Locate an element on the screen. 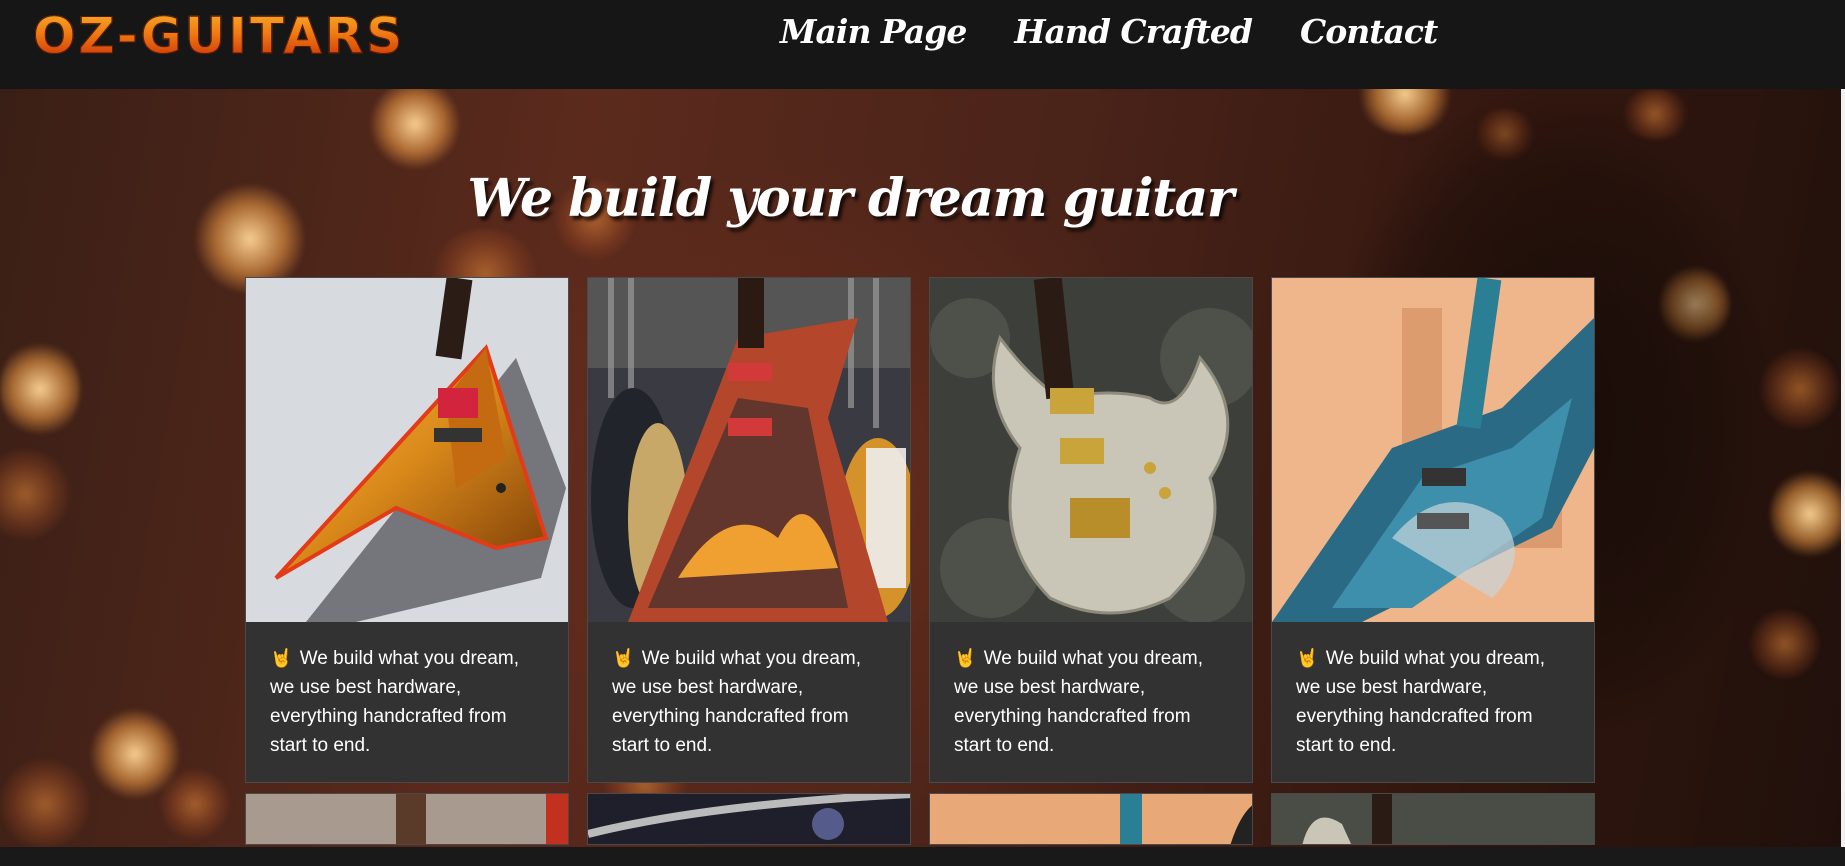  hero-title: We build your dream guitar is located at coordinates (850, 198).